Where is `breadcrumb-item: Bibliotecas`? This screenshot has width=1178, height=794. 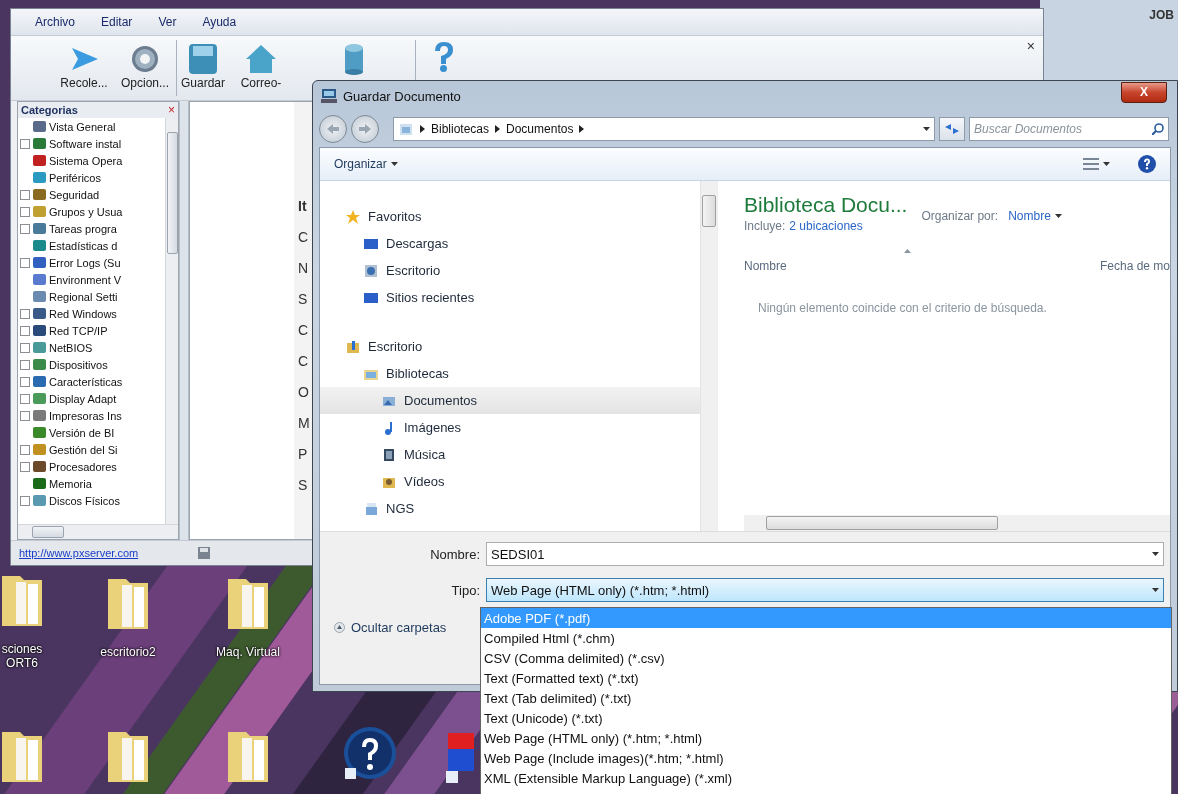
breadcrumb-item: Bibliotecas is located at coordinates (460, 129).